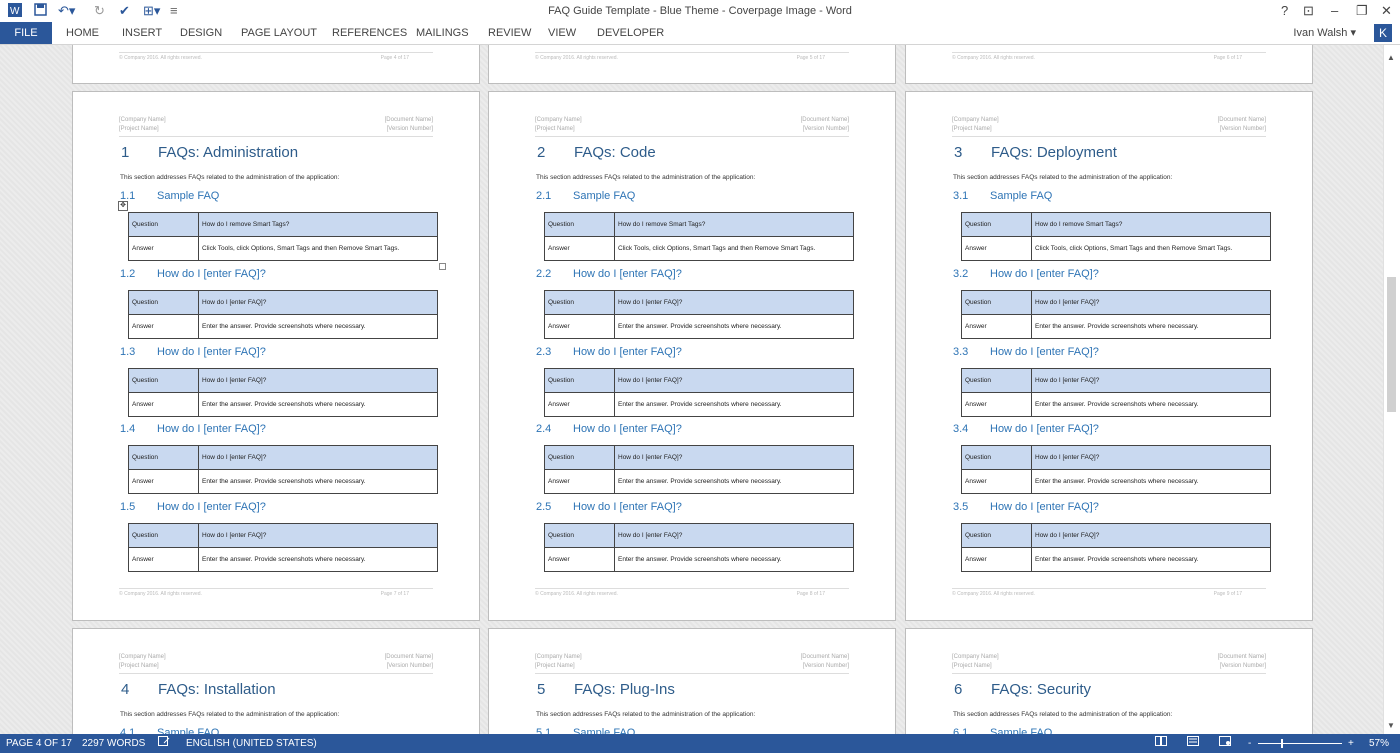  What do you see at coordinates (1161, 743) in the screenshot?
I see `read-mode-icon` at bounding box center [1161, 743].